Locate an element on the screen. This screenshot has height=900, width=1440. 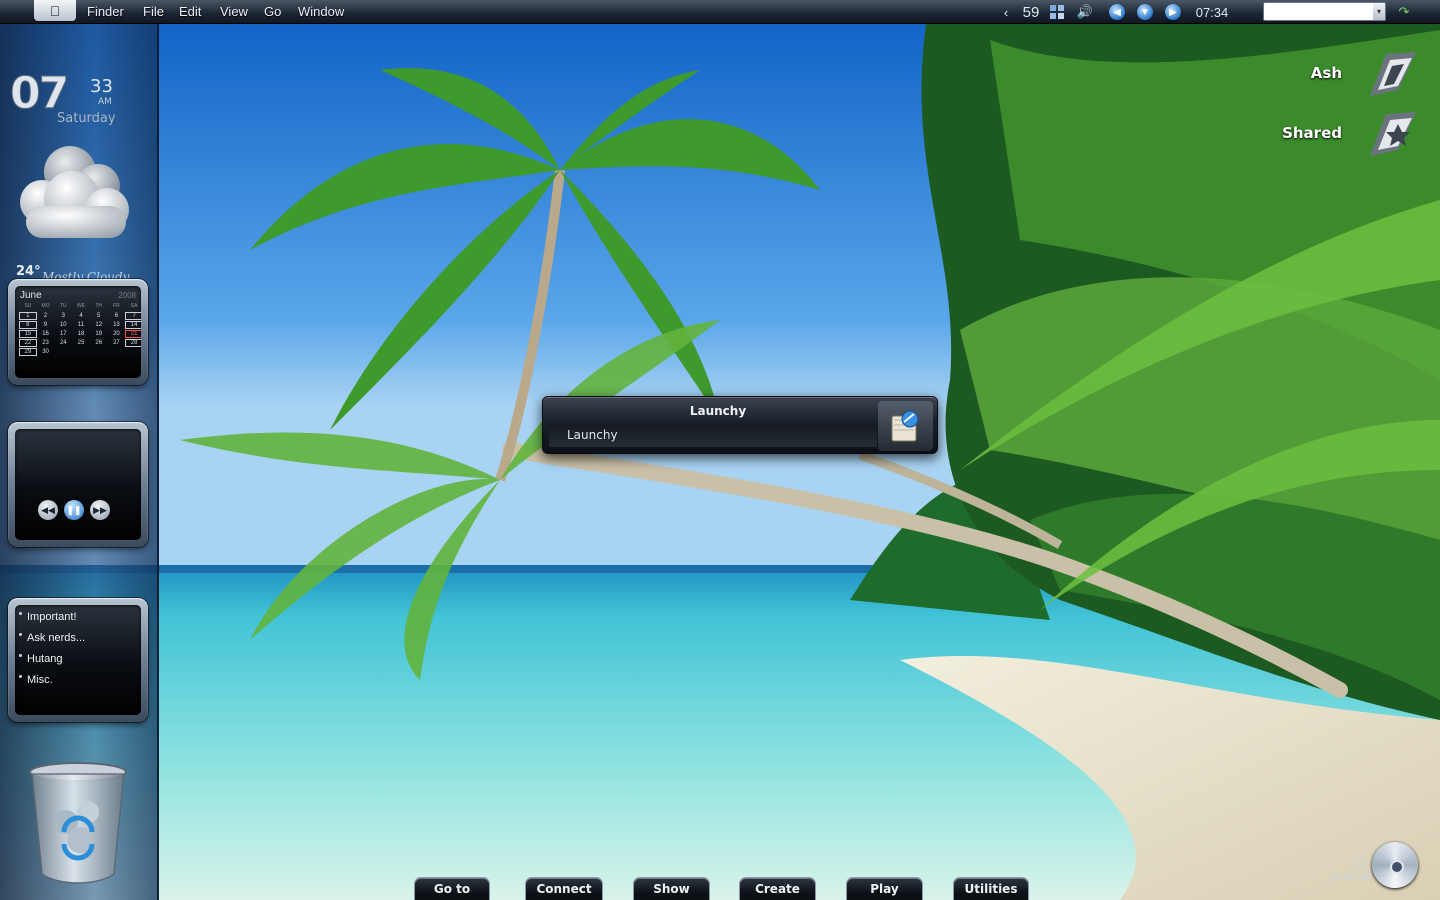
dock-tab-create: Create is located at coordinates (777, 888).